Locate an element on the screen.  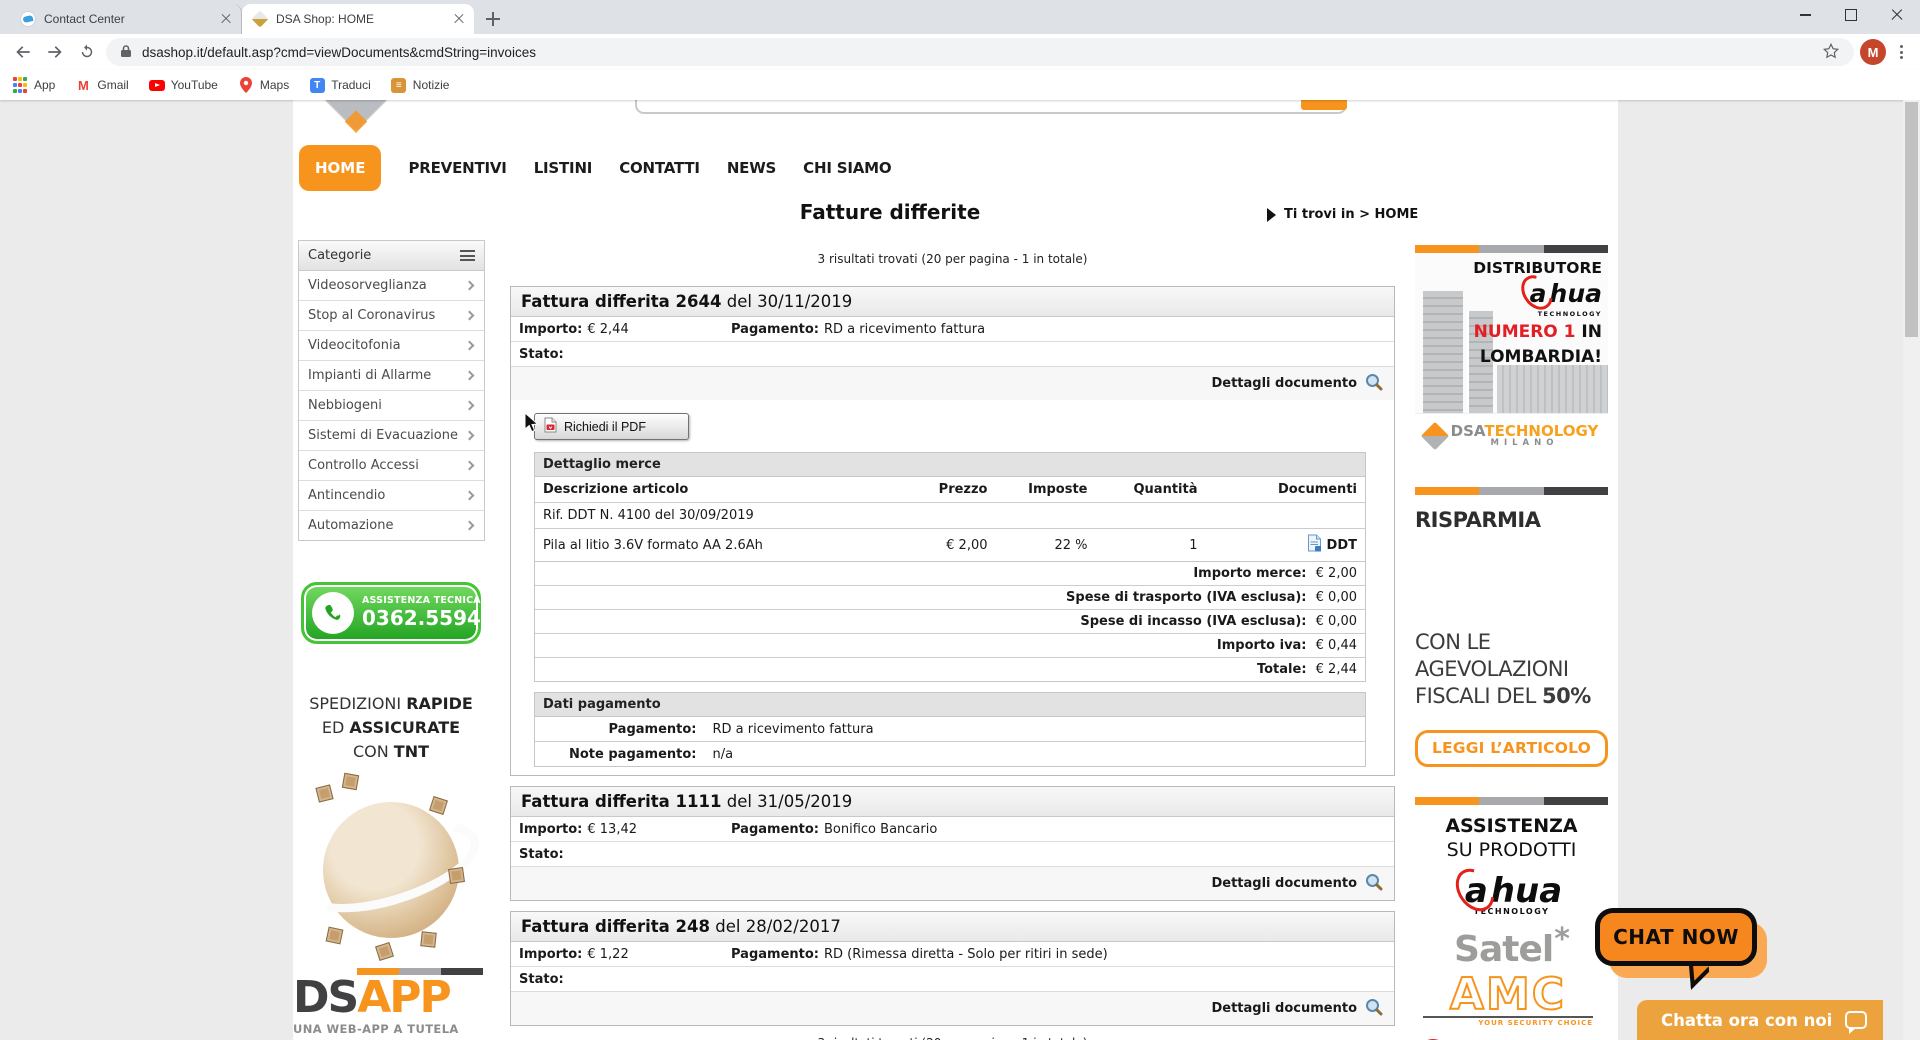
chat-bar-label: Chatta ora con noi is located at coordinates (1747, 1020).